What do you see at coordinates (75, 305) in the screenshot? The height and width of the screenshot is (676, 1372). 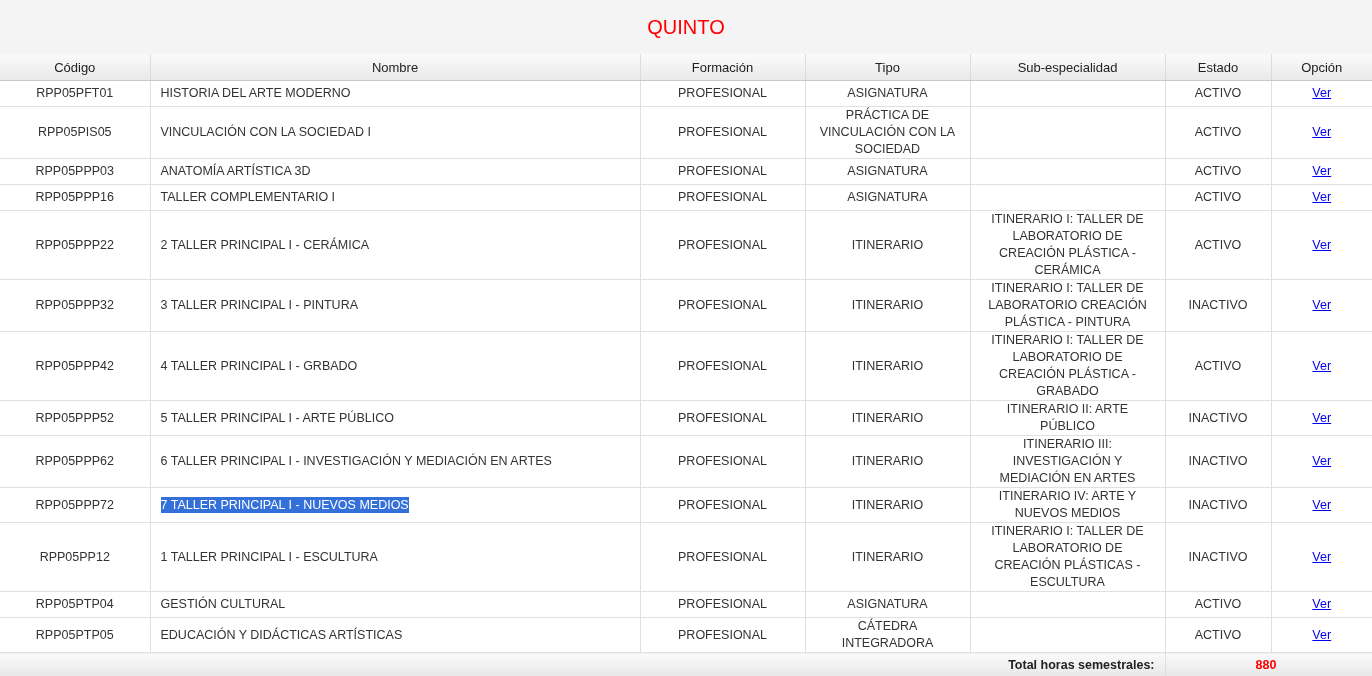 I see `table-cell: RPP05PPP32` at bounding box center [75, 305].